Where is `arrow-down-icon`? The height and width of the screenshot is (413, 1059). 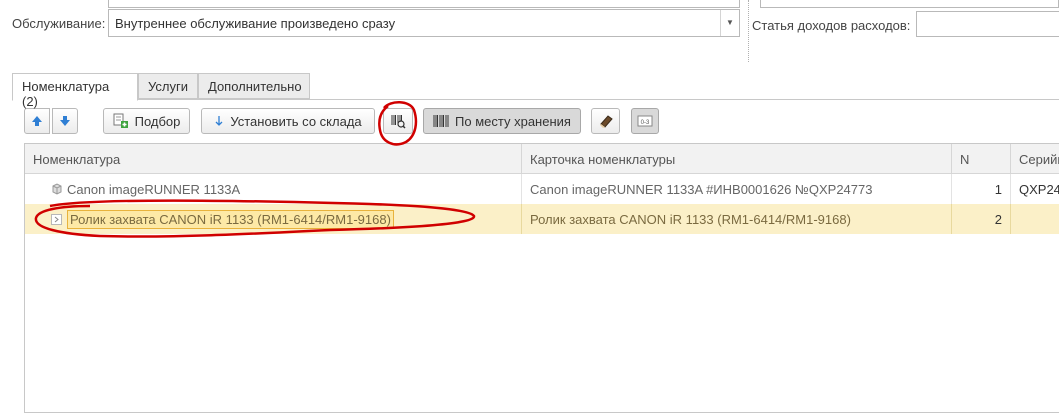 arrow-down-icon is located at coordinates (219, 121).